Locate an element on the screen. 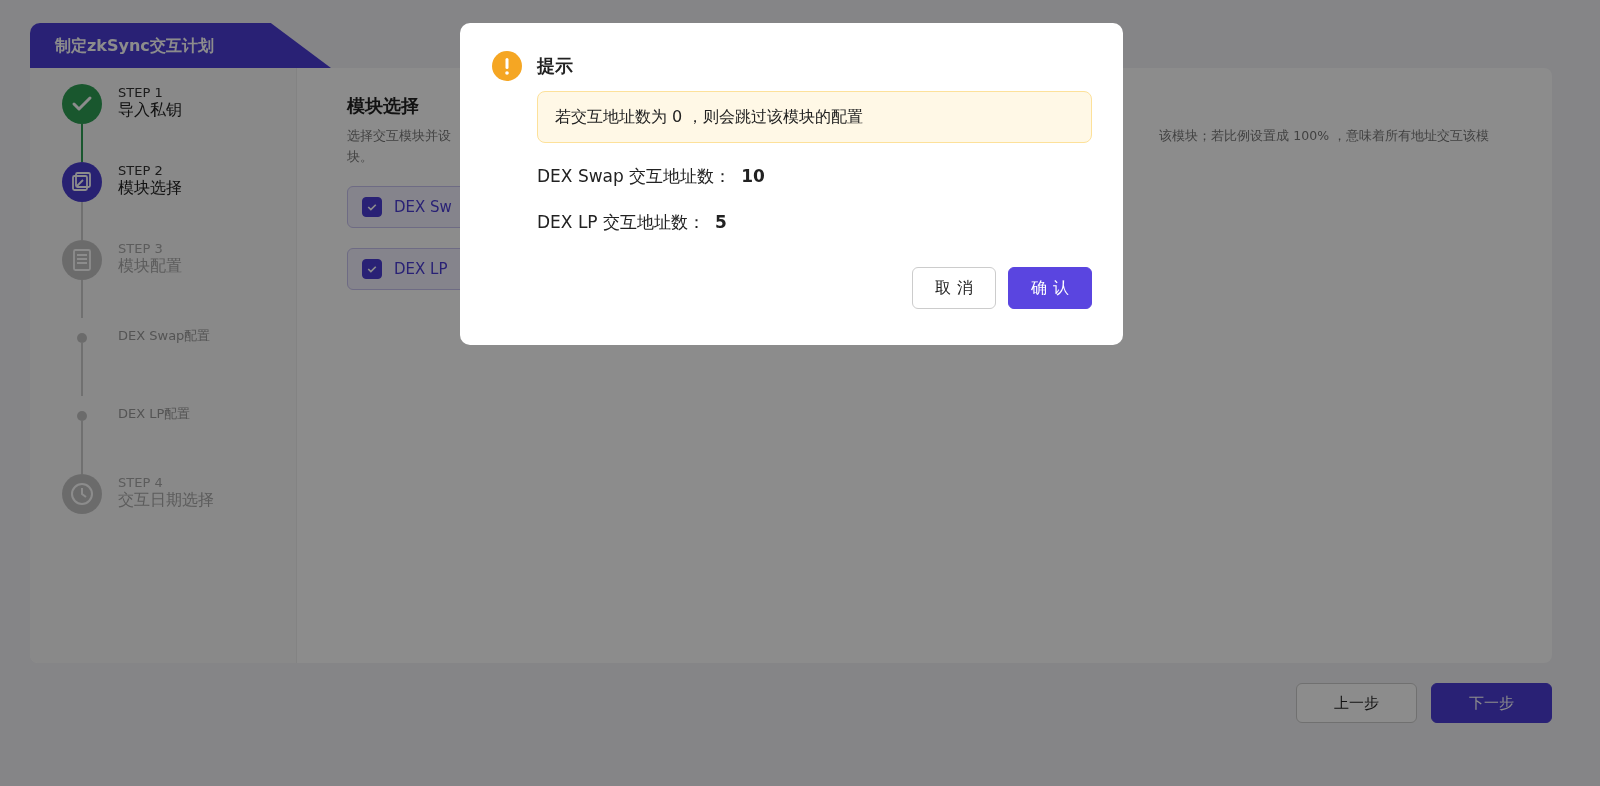 The width and height of the screenshot is (1600, 786). count-value: 5 is located at coordinates (721, 222).